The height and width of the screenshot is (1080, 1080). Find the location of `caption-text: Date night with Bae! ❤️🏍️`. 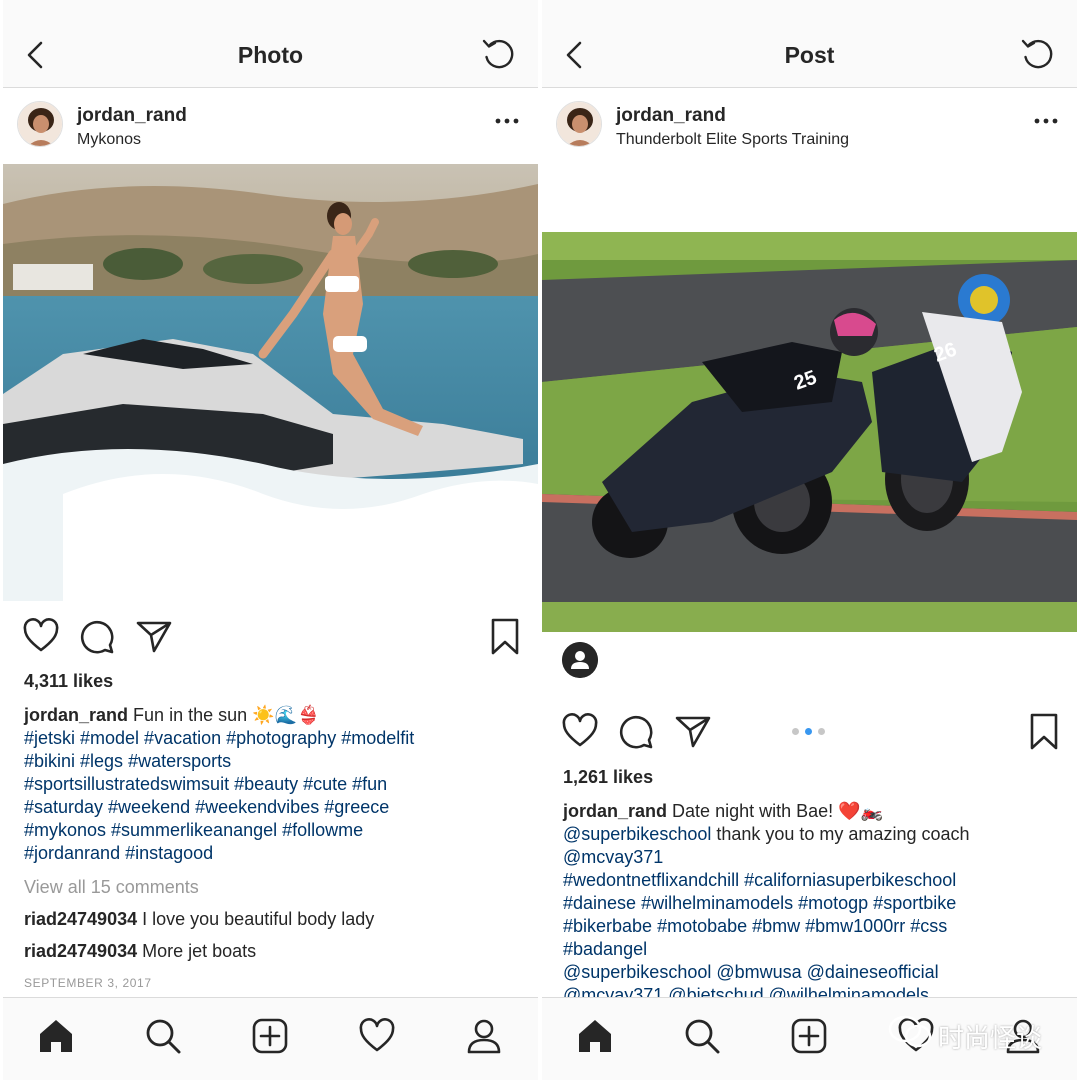

caption-text: Date night with Bae! ❤️🏍️ is located at coordinates (777, 811).